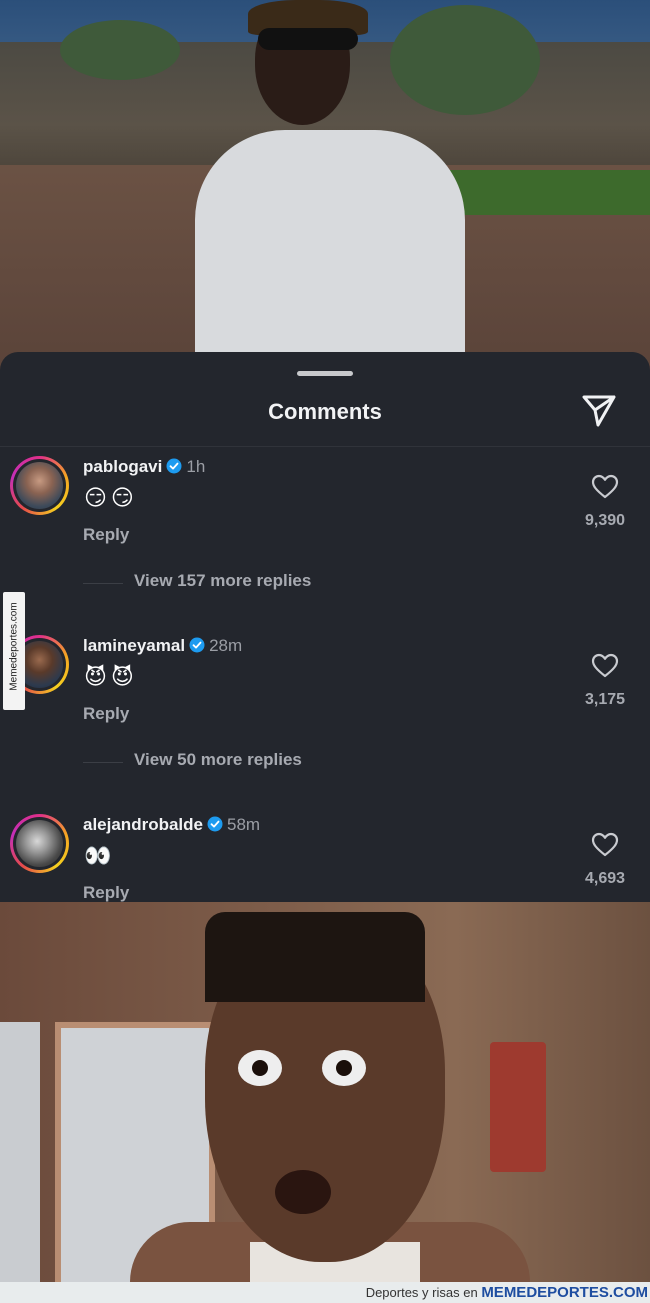 This screenshot has height=1303, width=650. Describe the element at coordinates (605, 520) in the screenshot. I see `like-count: 9,390` at that location.